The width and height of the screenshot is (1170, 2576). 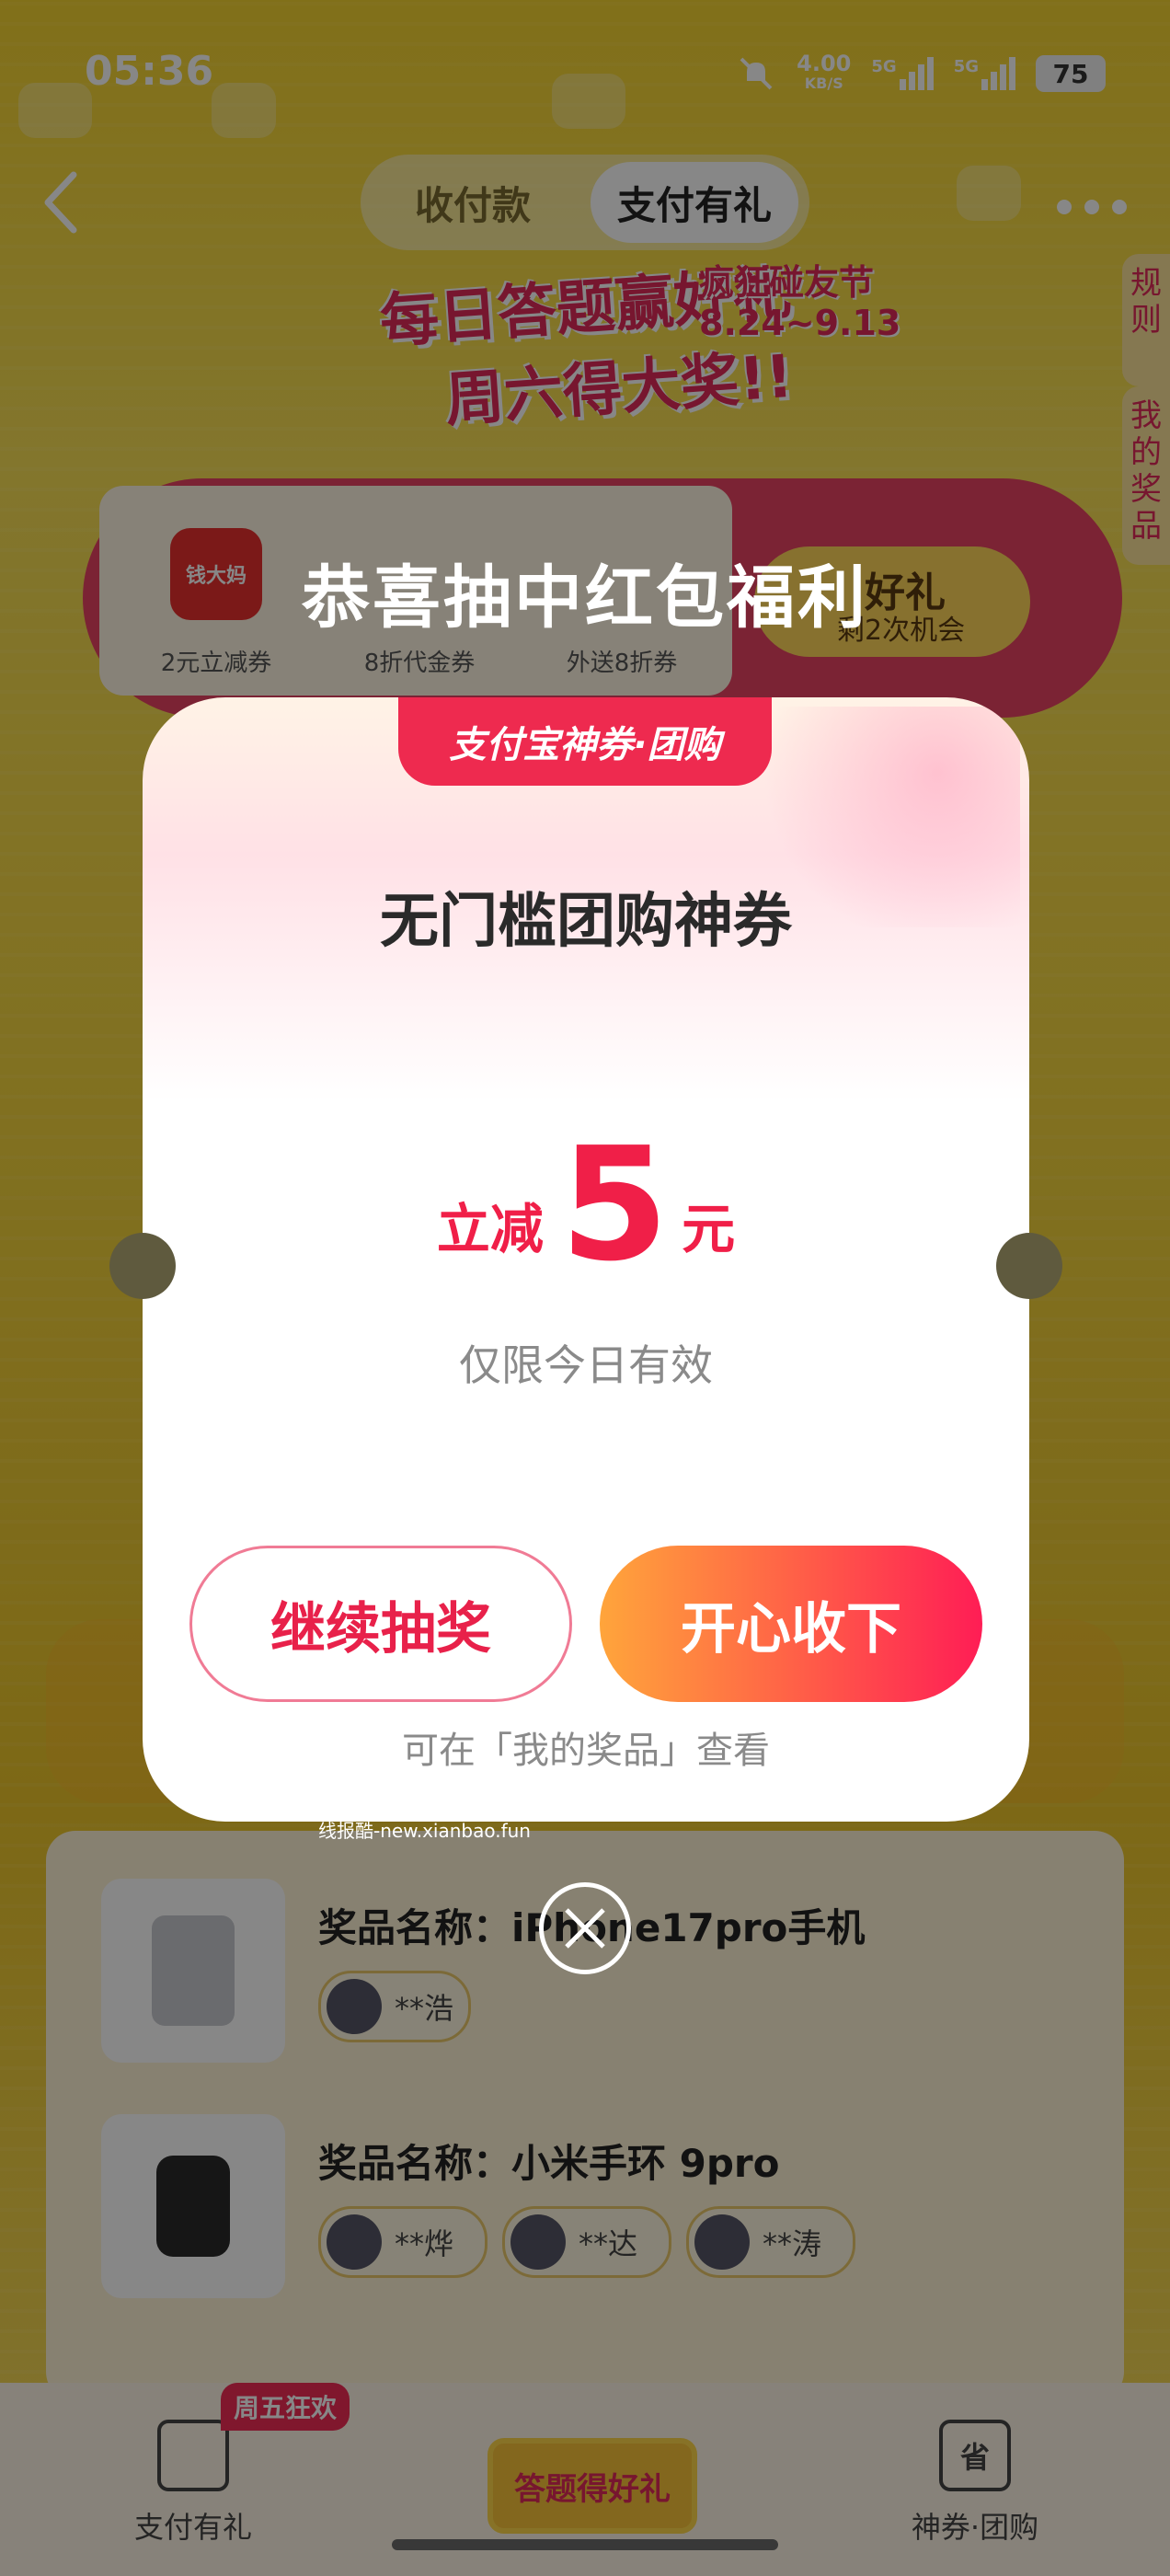 What do you see at coordinates (380, 1624) in the screenshot?
I see `continue-draw-button: 继续抽奖` at bounding box center [380, 1624].